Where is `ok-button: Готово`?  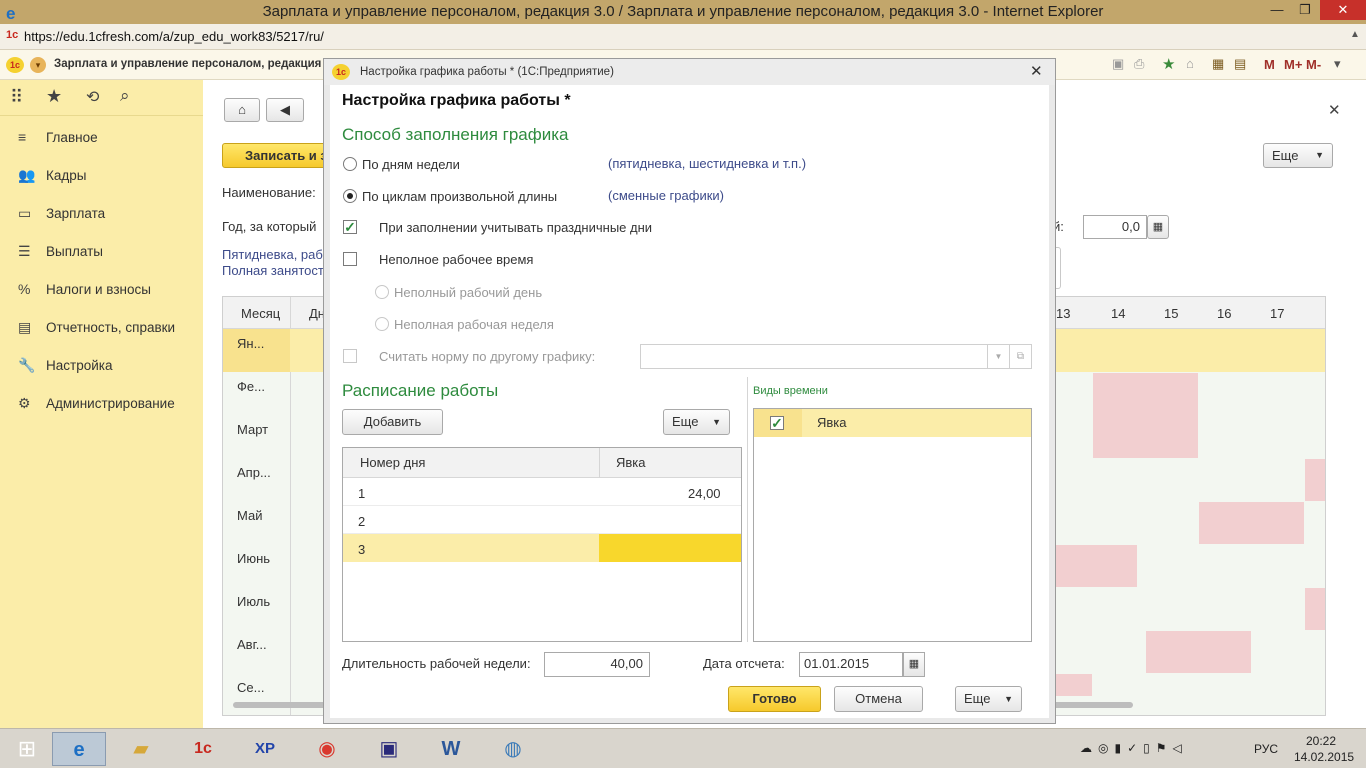
ok-button: Готово is located at coordinates (774, 699).